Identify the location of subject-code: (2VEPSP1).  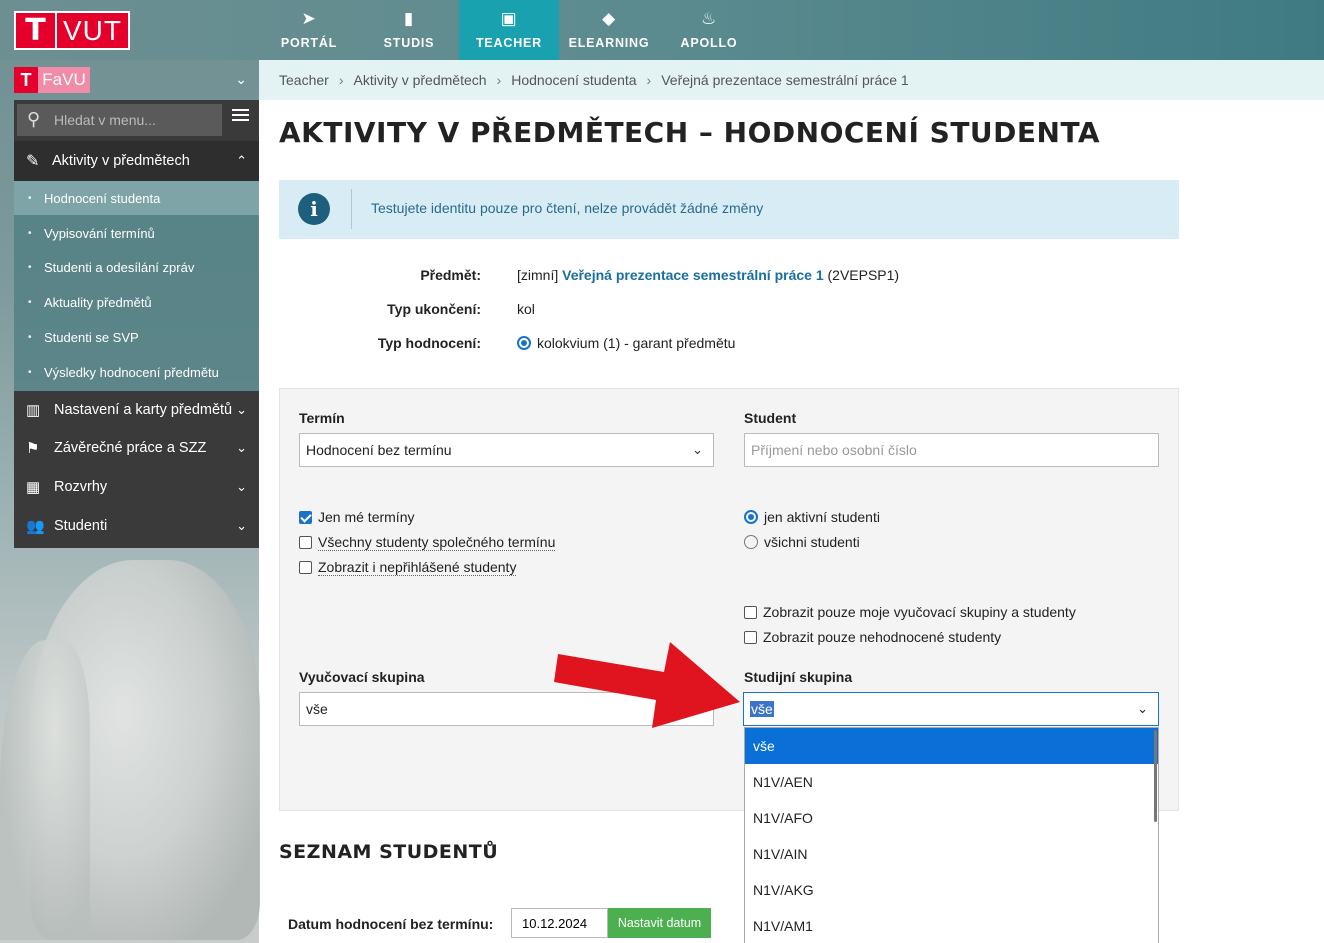
(863, 275).